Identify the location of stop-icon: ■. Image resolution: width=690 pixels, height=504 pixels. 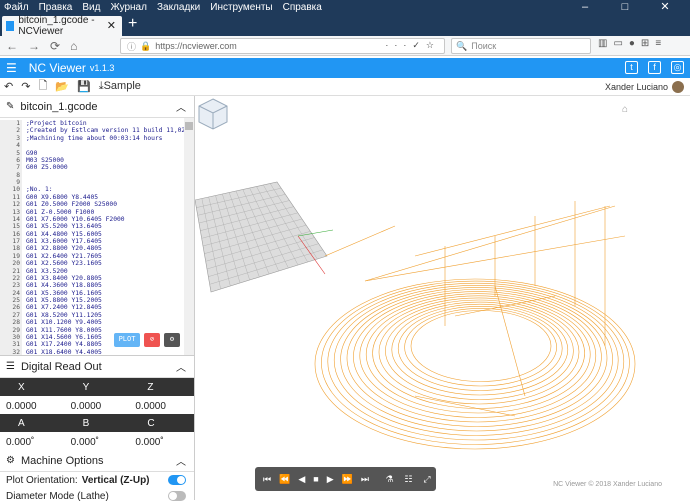
(315, 479).